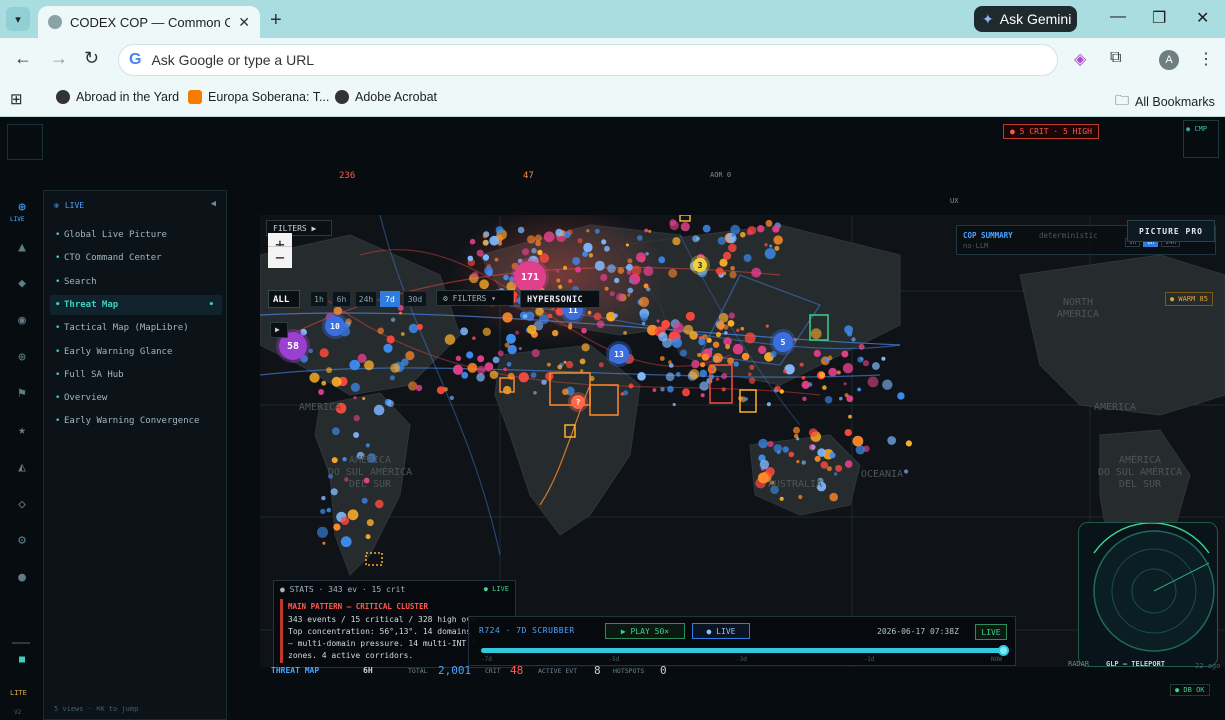 The image size is (1225, 720). What do you see at coordinates (1171, 231) in the screenshot?
I see `picture-pro-button: PICTURE PRO` at bounding box center [1171, 231].